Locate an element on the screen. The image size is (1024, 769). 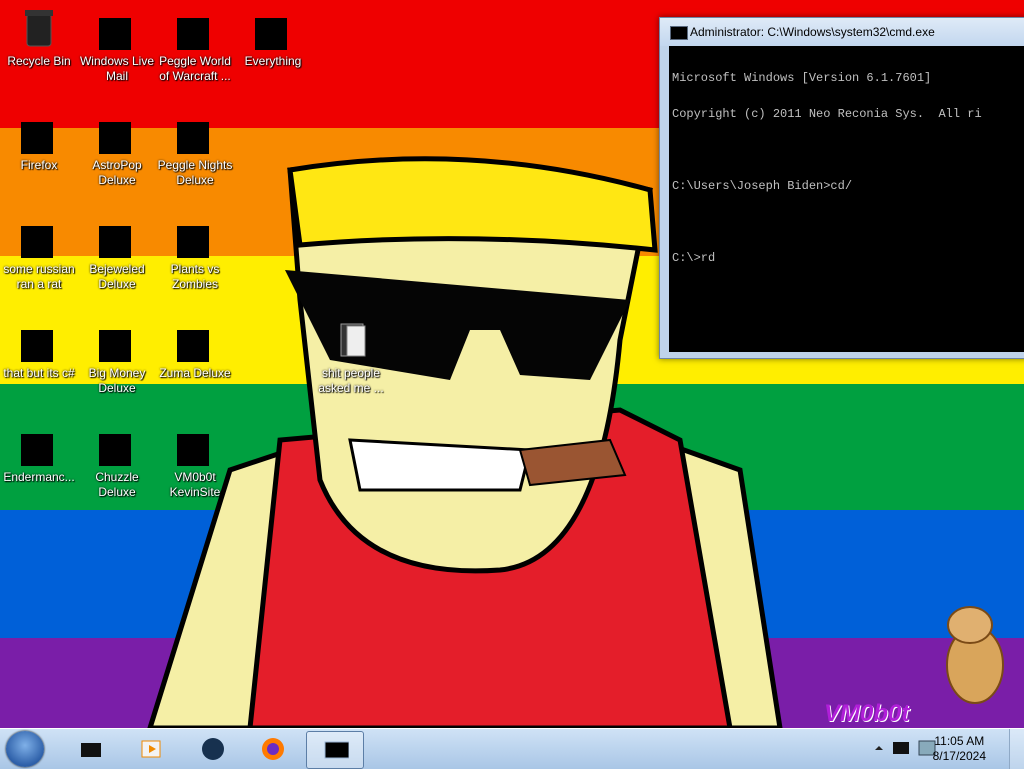
taskbar-button-cmd is located at coordinates (335, 750).